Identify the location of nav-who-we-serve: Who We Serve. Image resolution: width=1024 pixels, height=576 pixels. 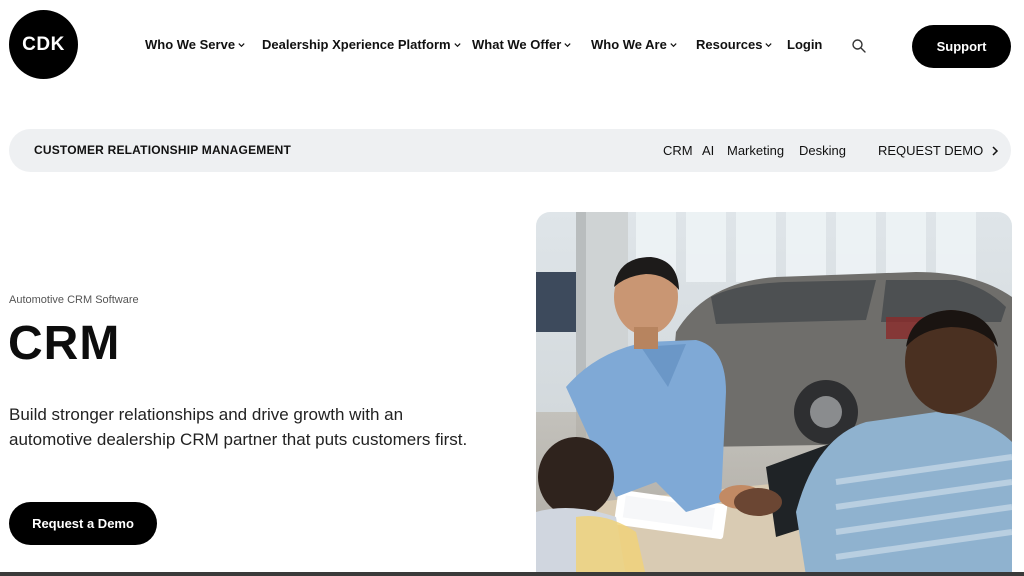
(195, 44).